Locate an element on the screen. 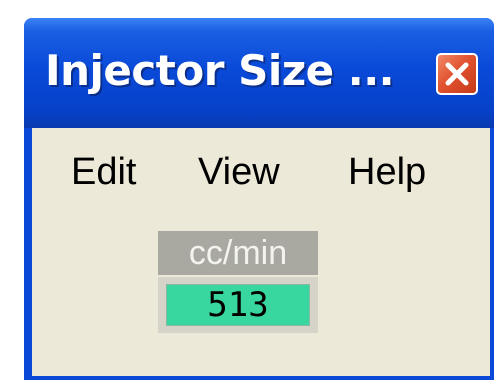  injector-size-value: 513 is located at coordinates (238, 305).